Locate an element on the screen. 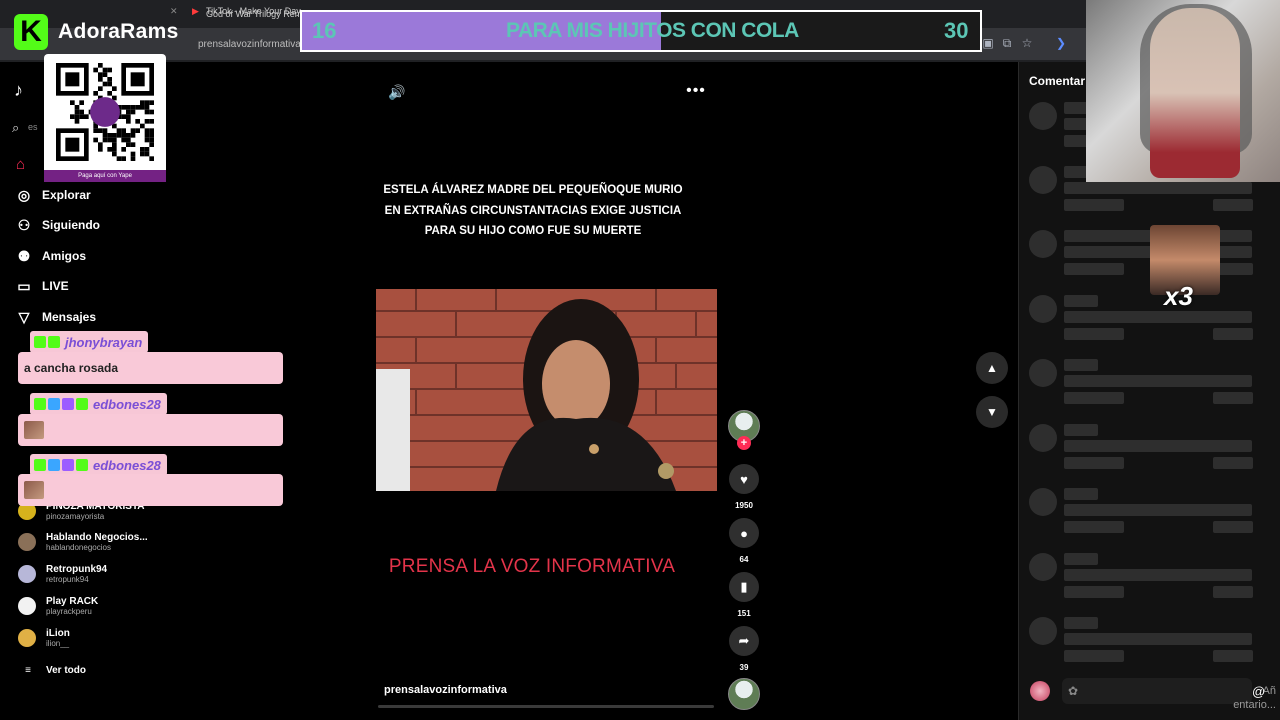 This screenshot has height=720, width=1280. heart-icon: ♥ is located at coordinates (744, 479).